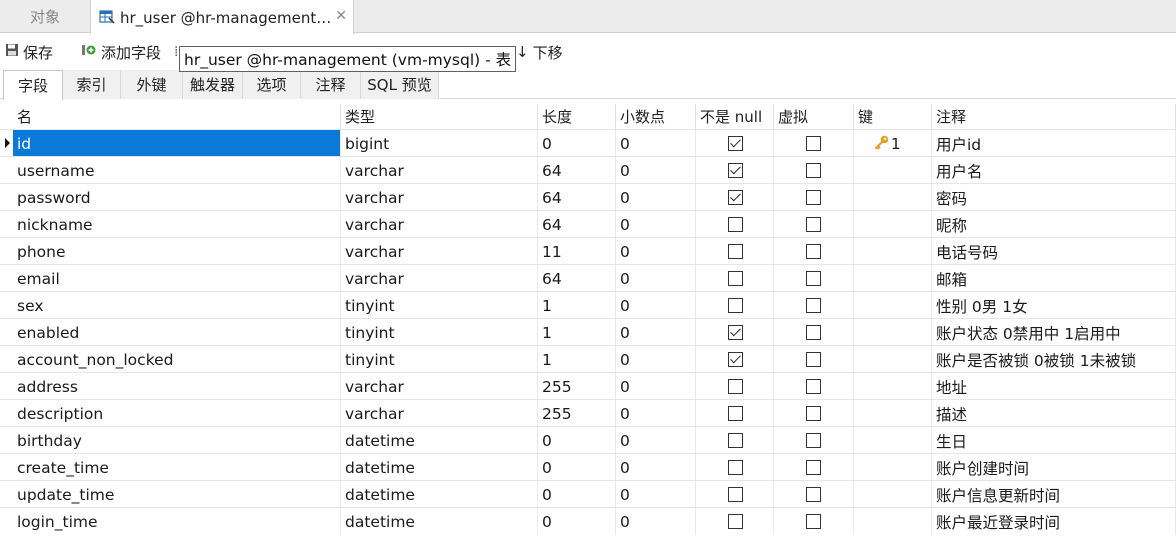 This screenshot has width=1176, height=542. Describe the element at coordinates (577, 386) in the screenshot. I see `cell-length: 255` at that location.